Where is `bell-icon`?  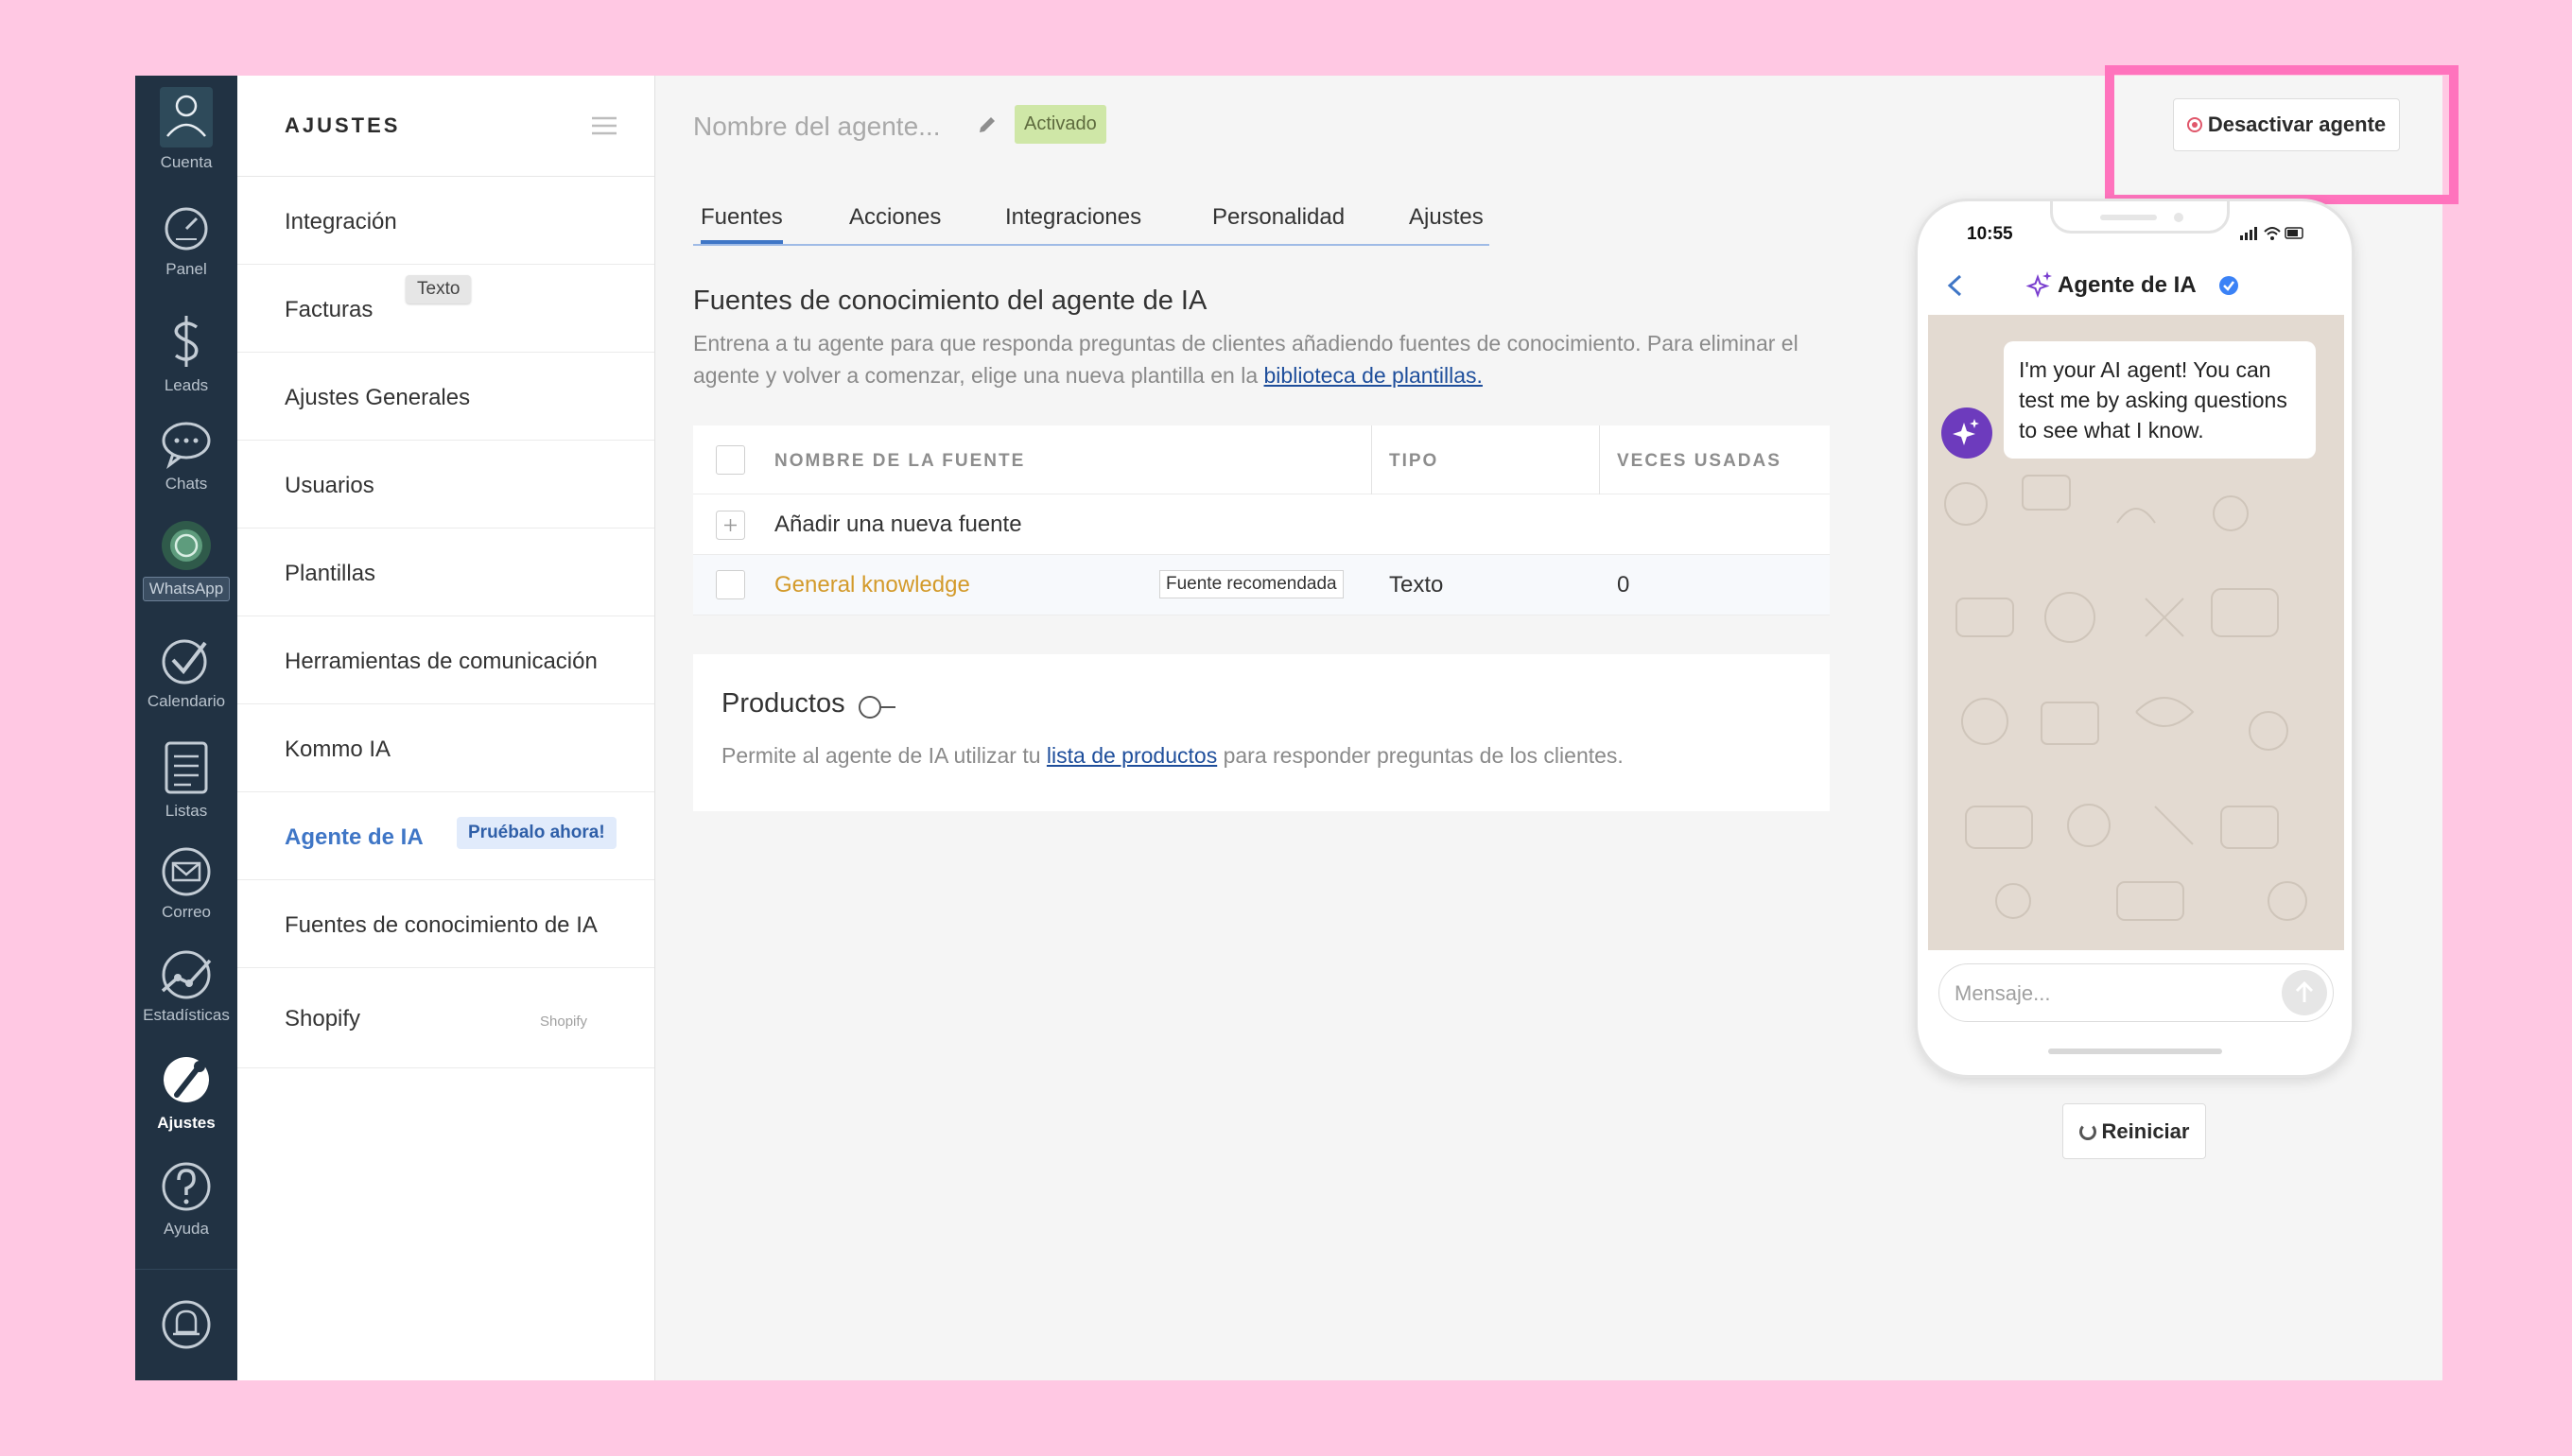
bell-icon is located at coordinates (186, 1324).